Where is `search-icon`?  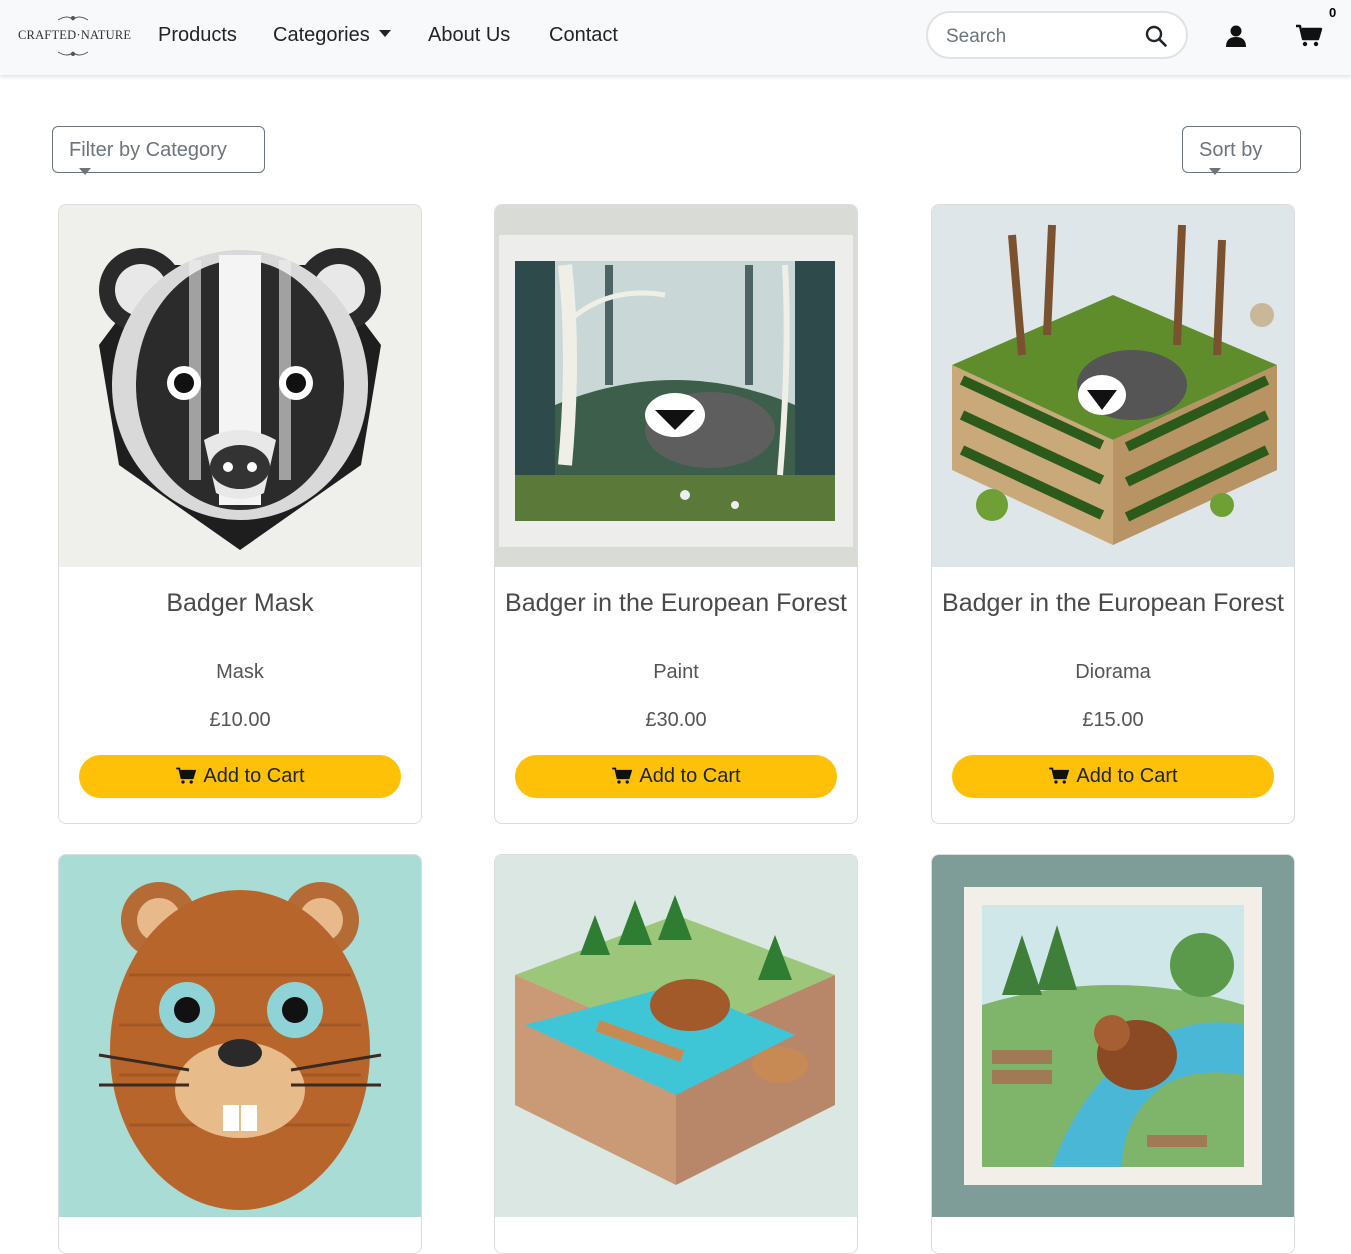
search-icon is located at coordinates (1156, 36).